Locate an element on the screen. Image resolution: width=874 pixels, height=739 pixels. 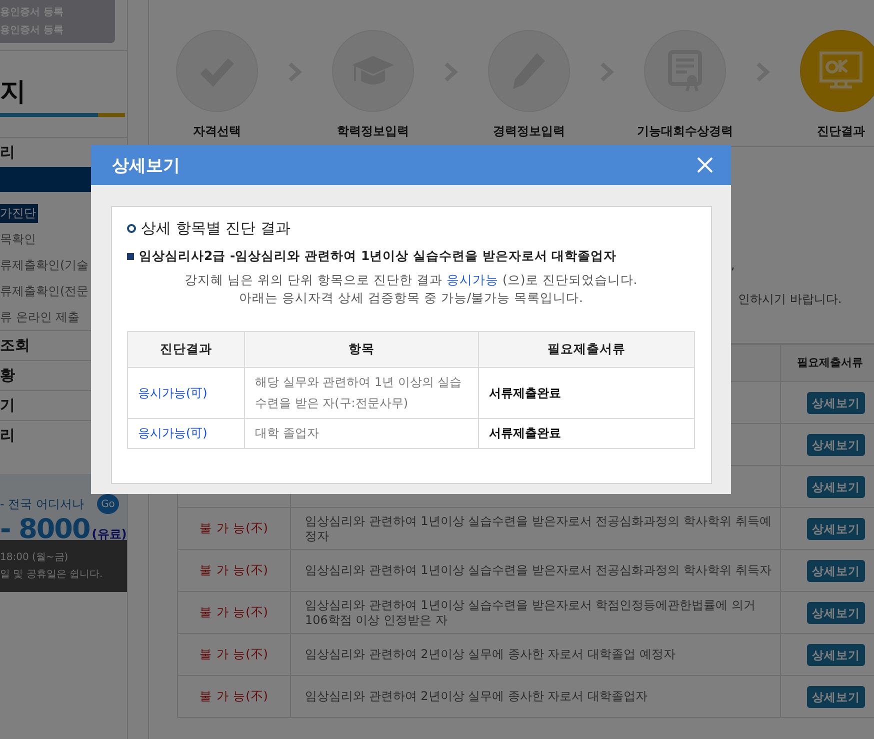
sidebar-submenu-item: 류 온라인 제출 is located at coordinates (41, 317).